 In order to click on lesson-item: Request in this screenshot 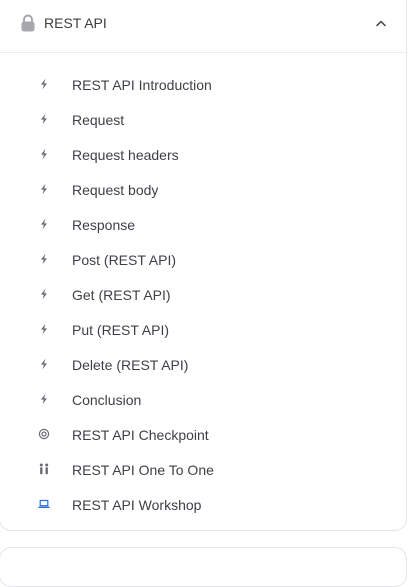, I will do `click(210, 120)`.